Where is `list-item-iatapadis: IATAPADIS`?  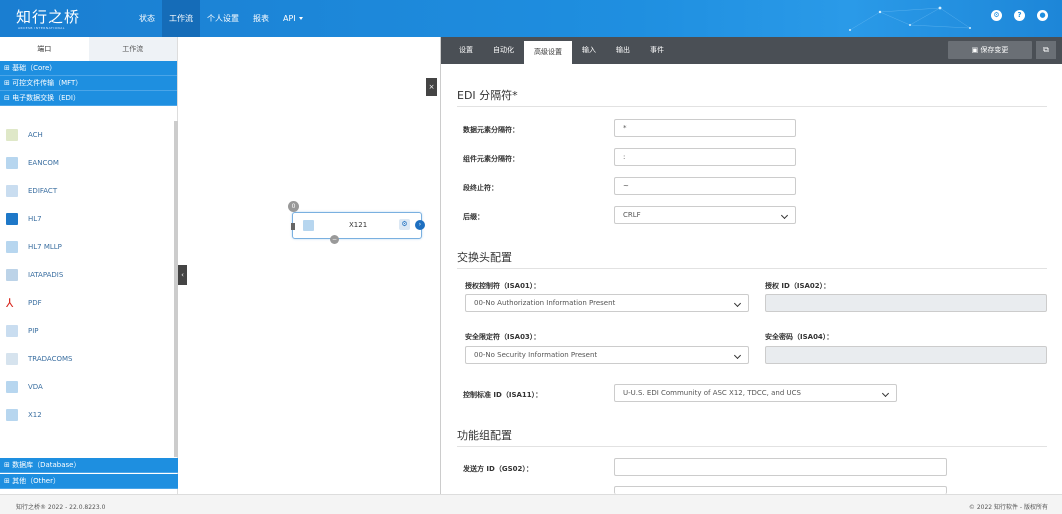 list-item-iatapadis: IATAPADIS is located at coordinates (87, 275).